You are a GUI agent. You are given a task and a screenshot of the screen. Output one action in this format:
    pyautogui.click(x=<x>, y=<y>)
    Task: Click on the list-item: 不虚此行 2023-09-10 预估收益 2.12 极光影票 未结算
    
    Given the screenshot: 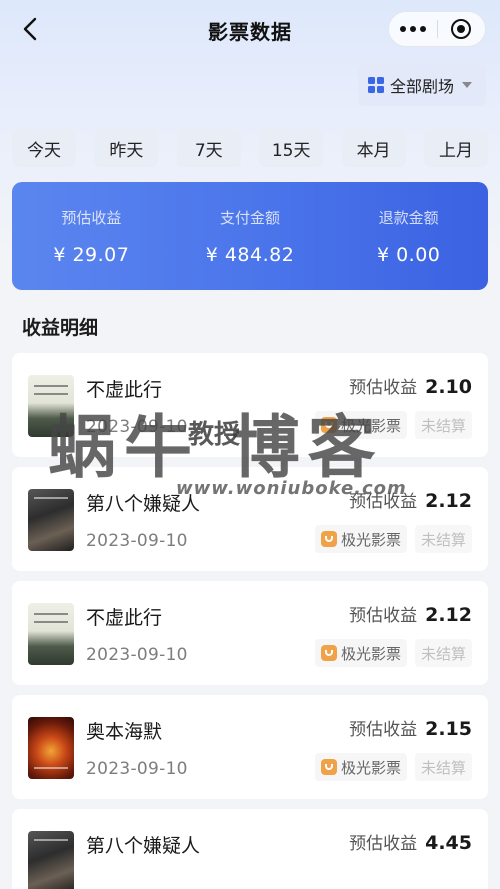 What is the action you would take?
    pyautogui.click(x=250, y=633)
    